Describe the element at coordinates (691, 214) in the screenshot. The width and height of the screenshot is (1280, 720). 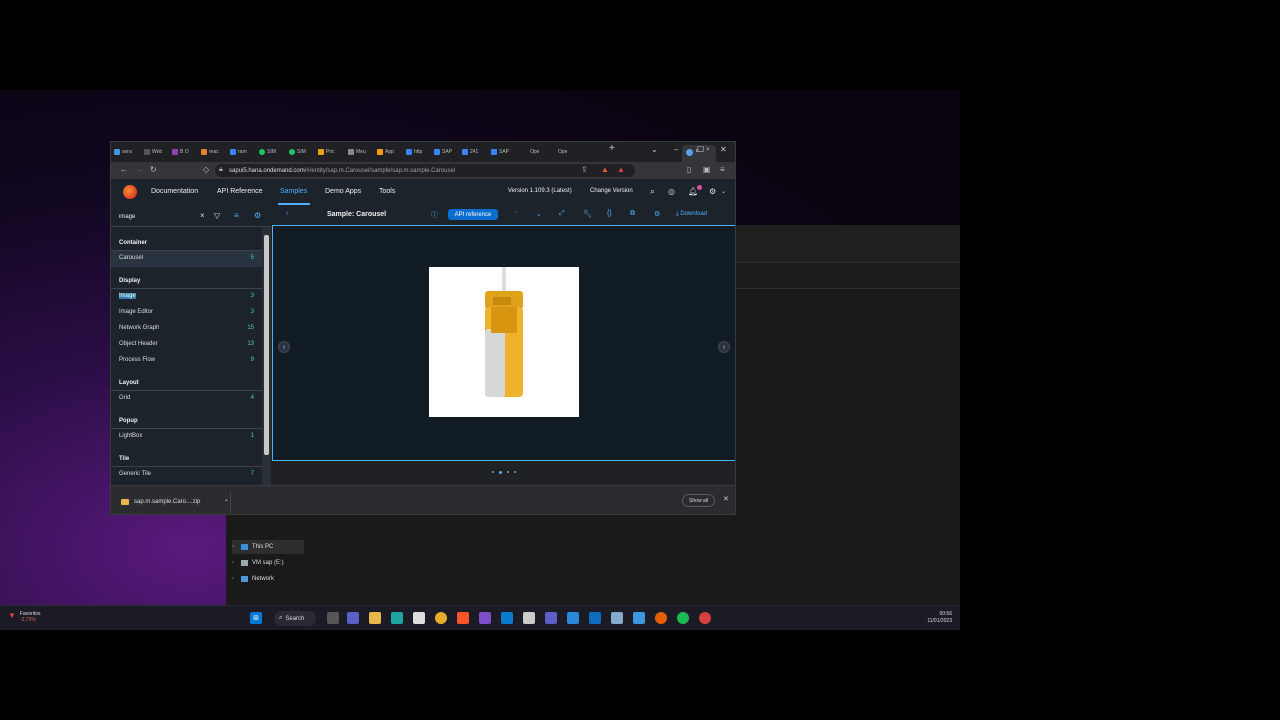
I see `download-button: ⤓ Download` at that location.